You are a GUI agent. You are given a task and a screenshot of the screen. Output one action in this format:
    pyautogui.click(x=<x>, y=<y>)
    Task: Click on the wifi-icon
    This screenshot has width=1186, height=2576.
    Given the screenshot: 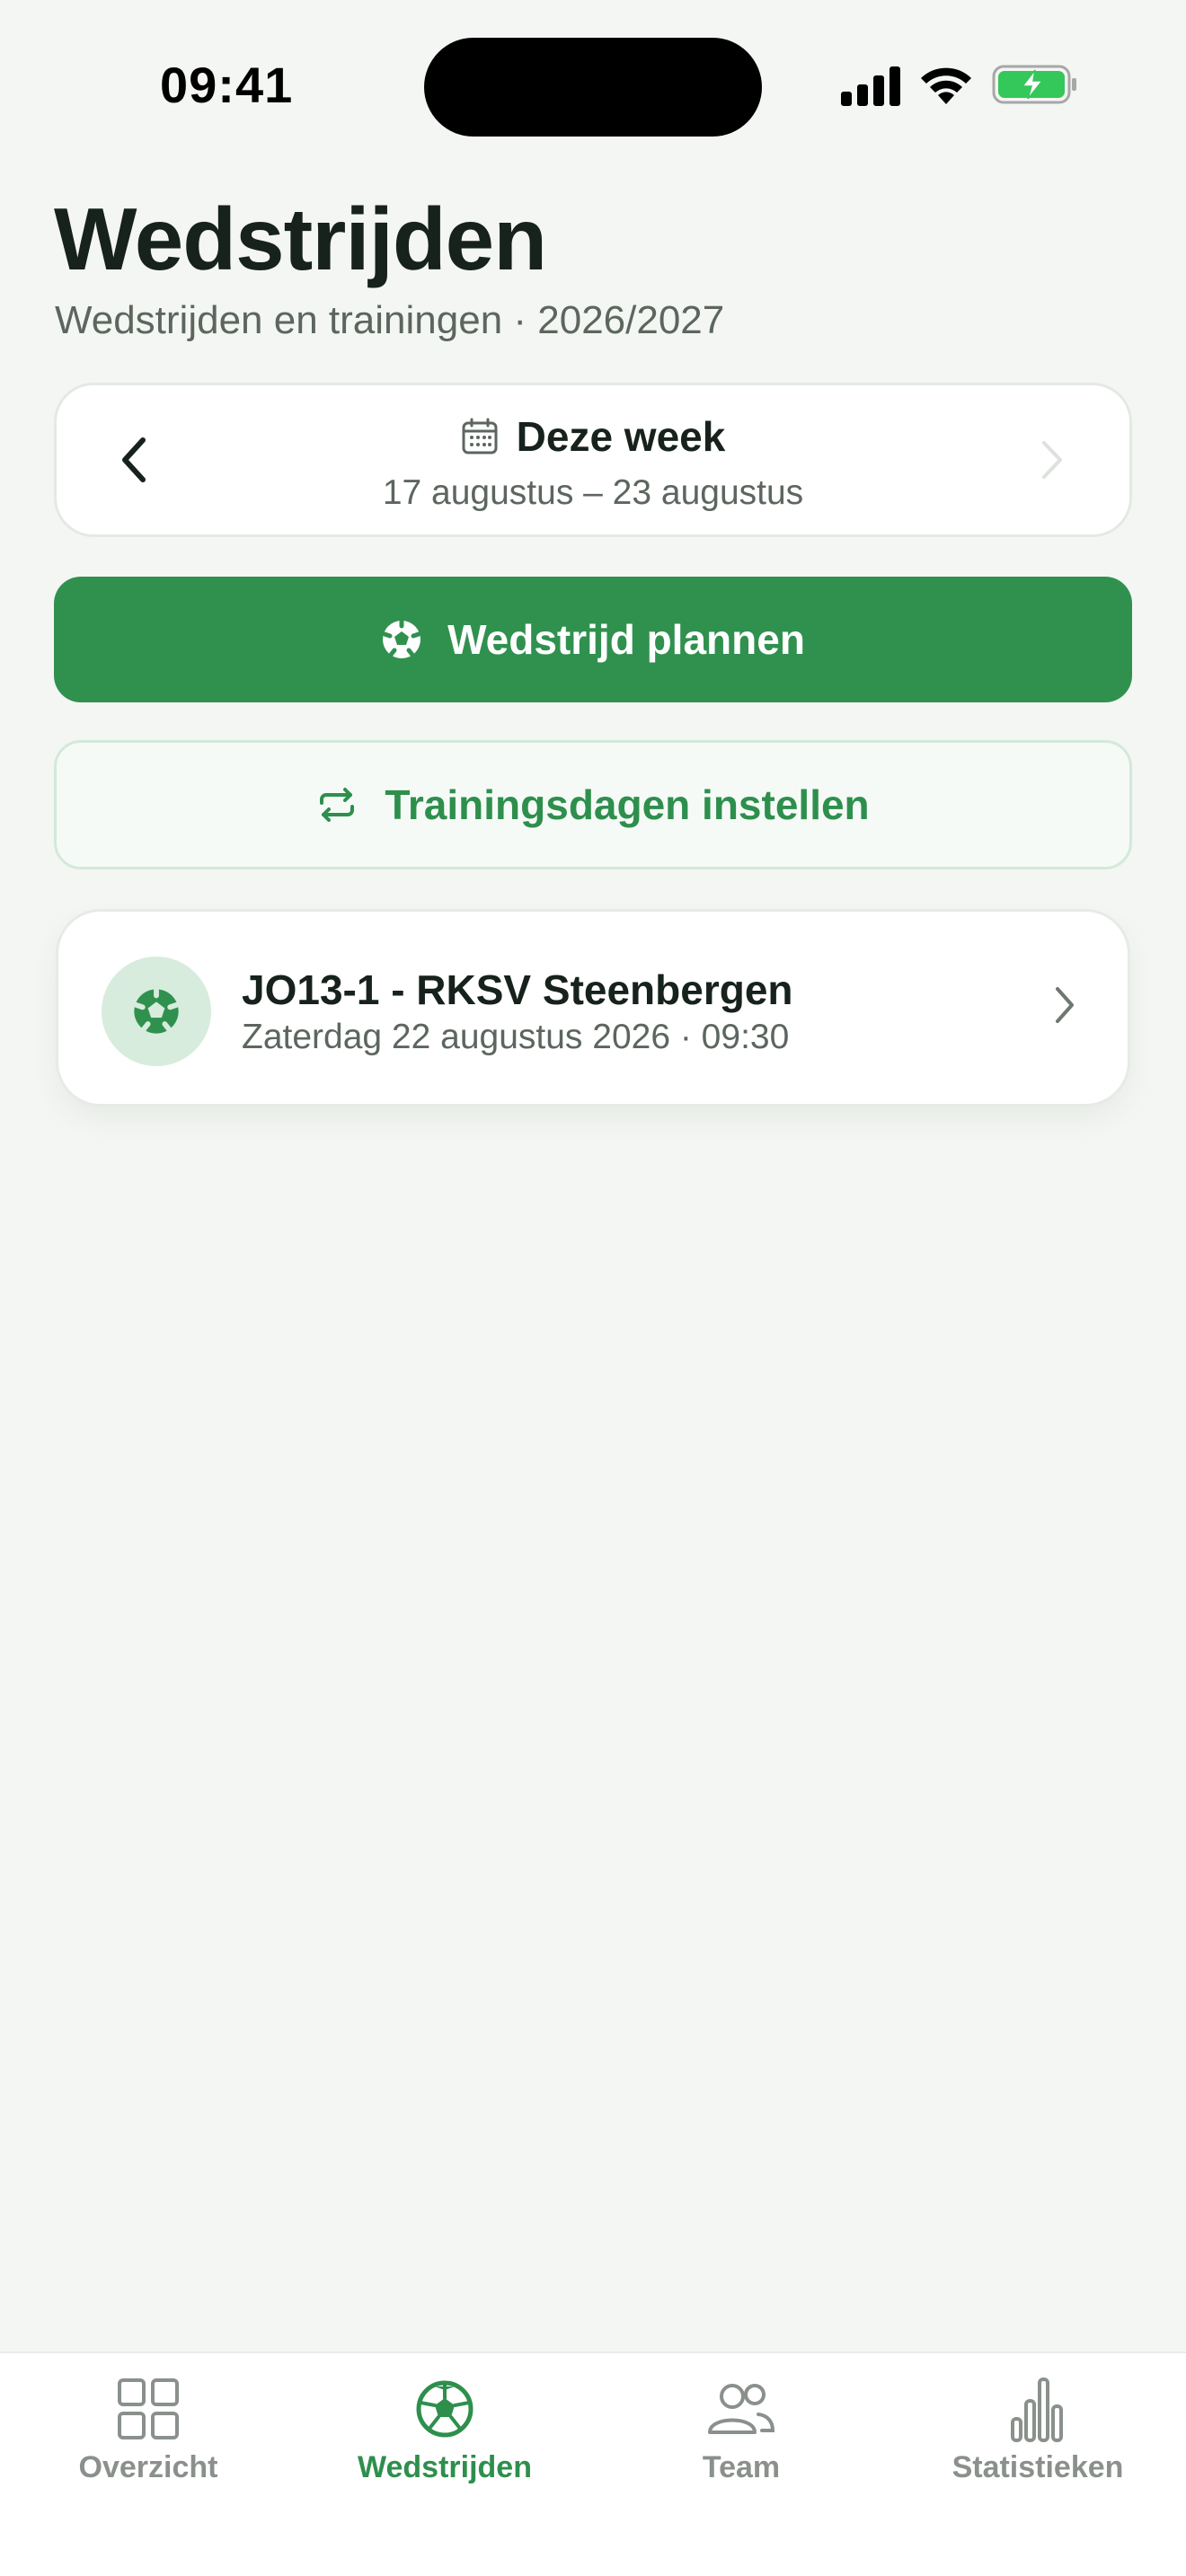 What is the action you would take?
    pyautogui.click(x=946, y=85)
    